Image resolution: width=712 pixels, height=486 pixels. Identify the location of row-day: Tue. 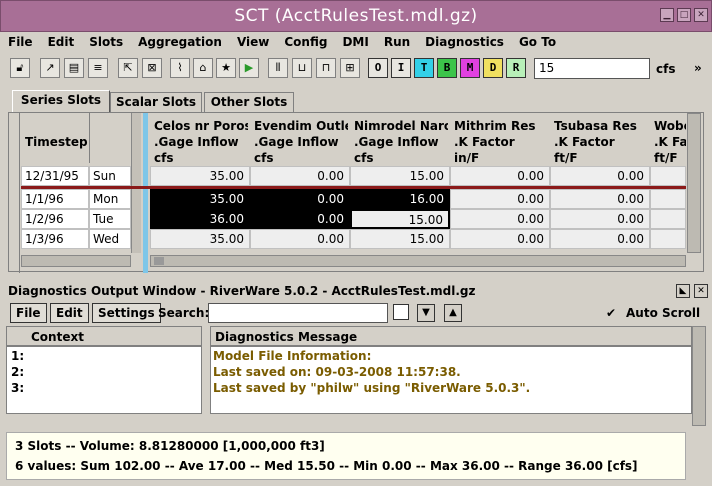
(110, 219).